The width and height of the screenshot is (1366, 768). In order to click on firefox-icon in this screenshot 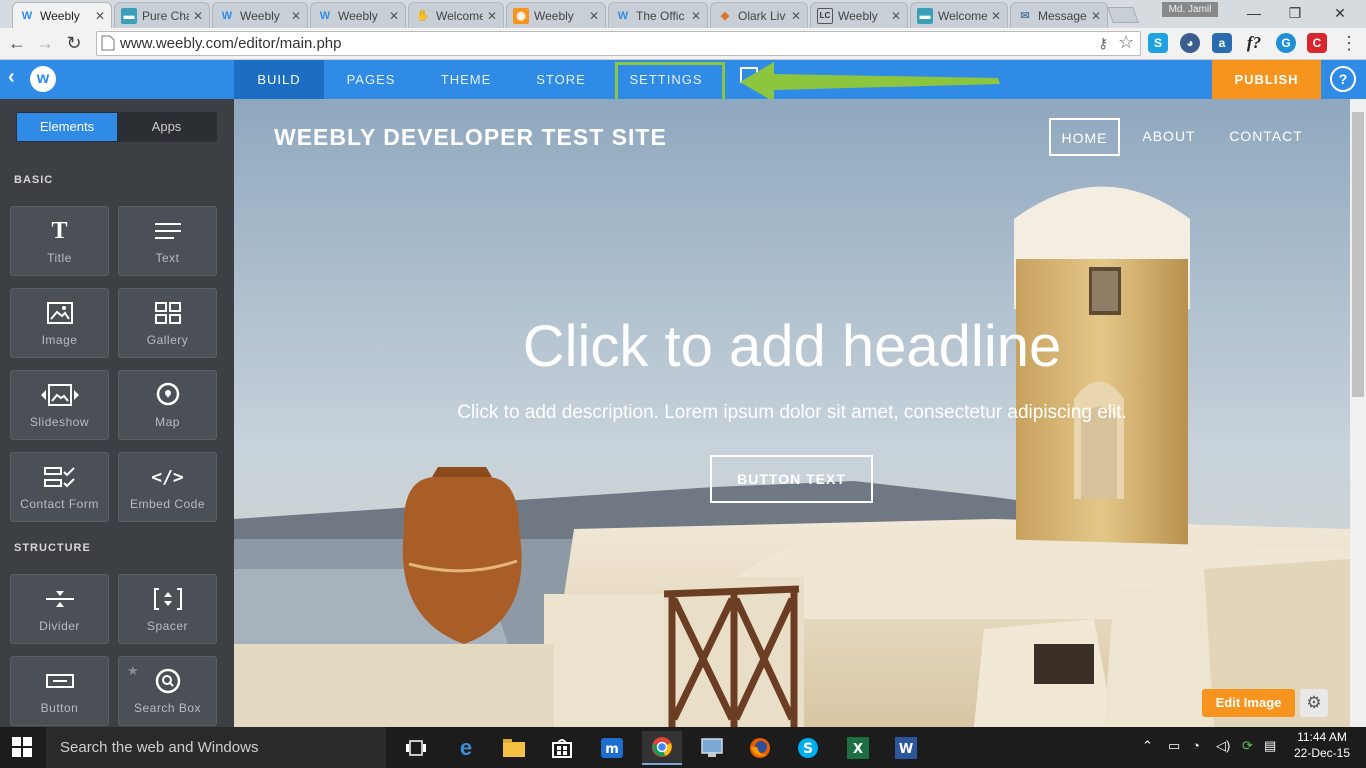, I will do `click(760, 748)`.